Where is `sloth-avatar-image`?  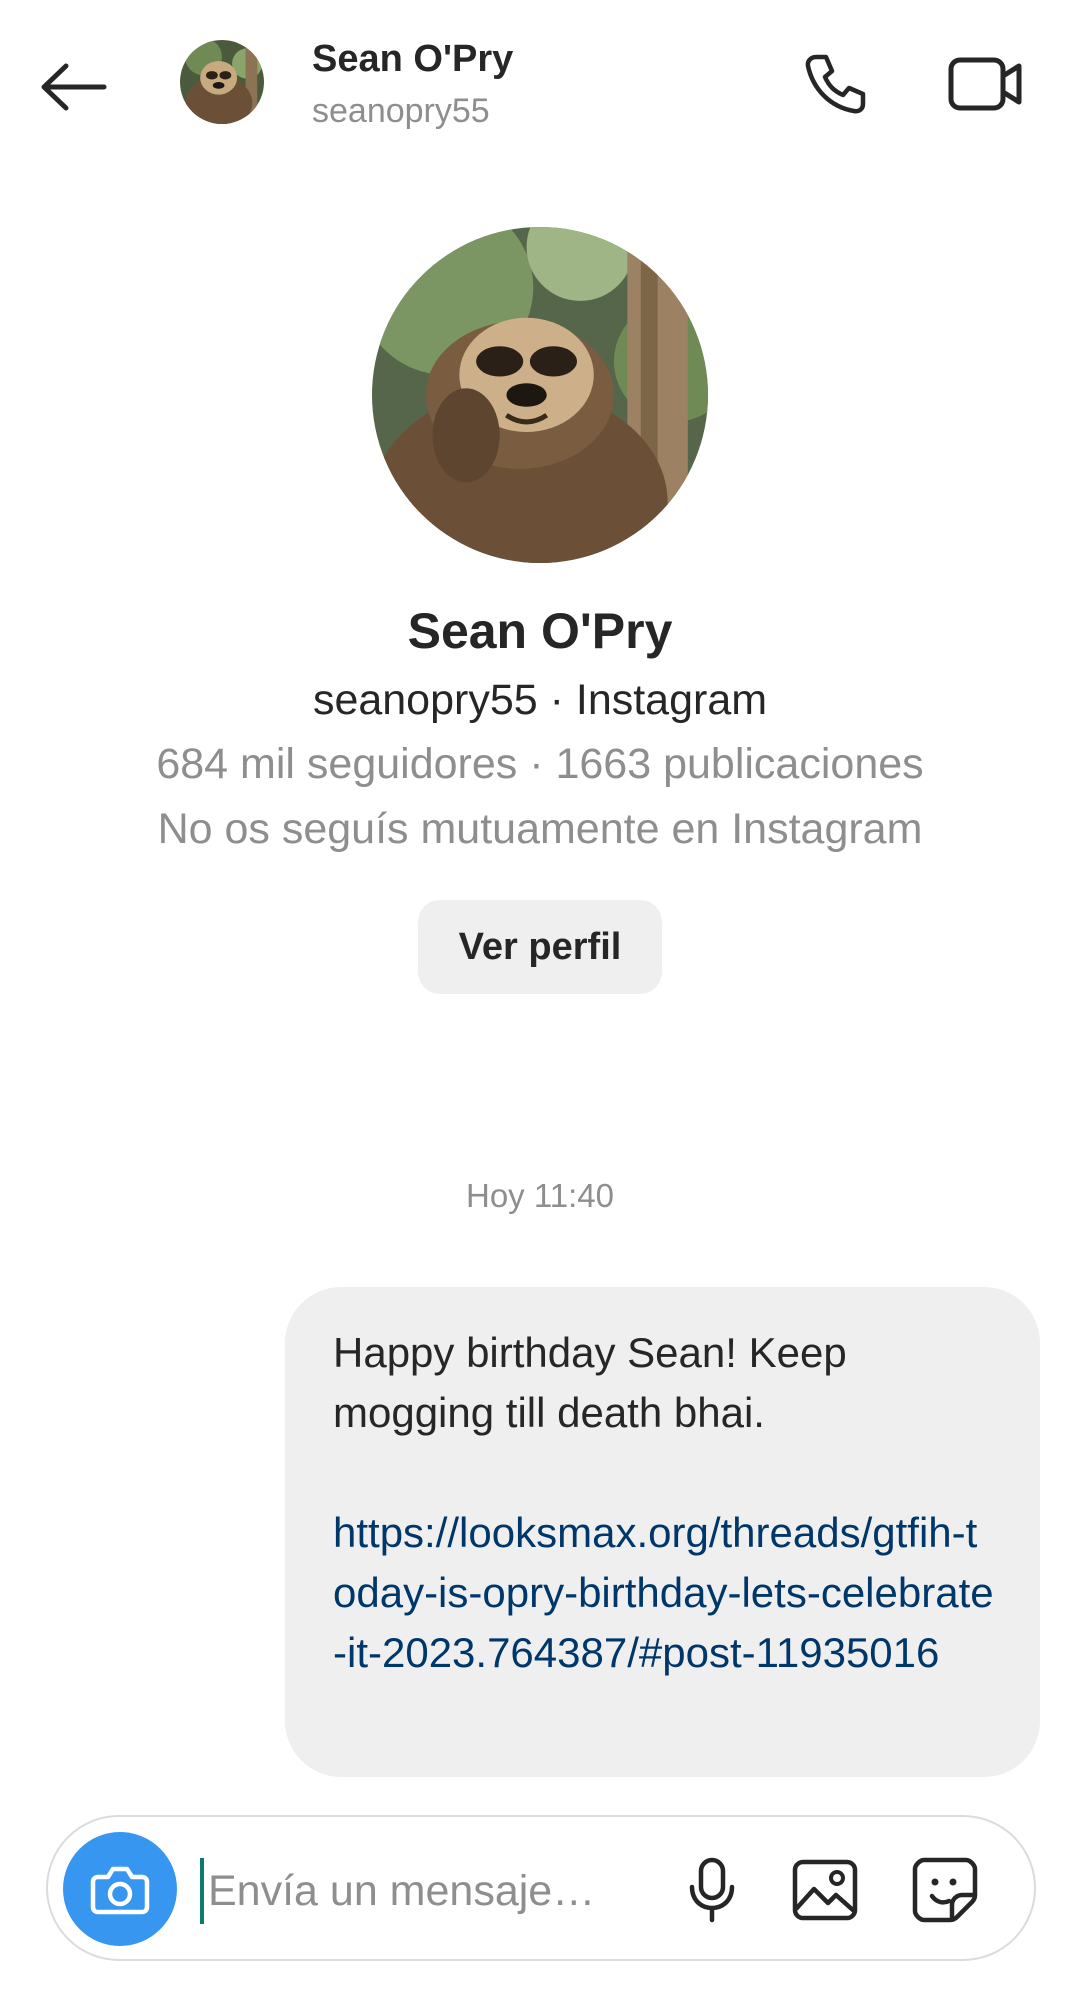 sloth-avatar-image is located at coordinates (222, 82).